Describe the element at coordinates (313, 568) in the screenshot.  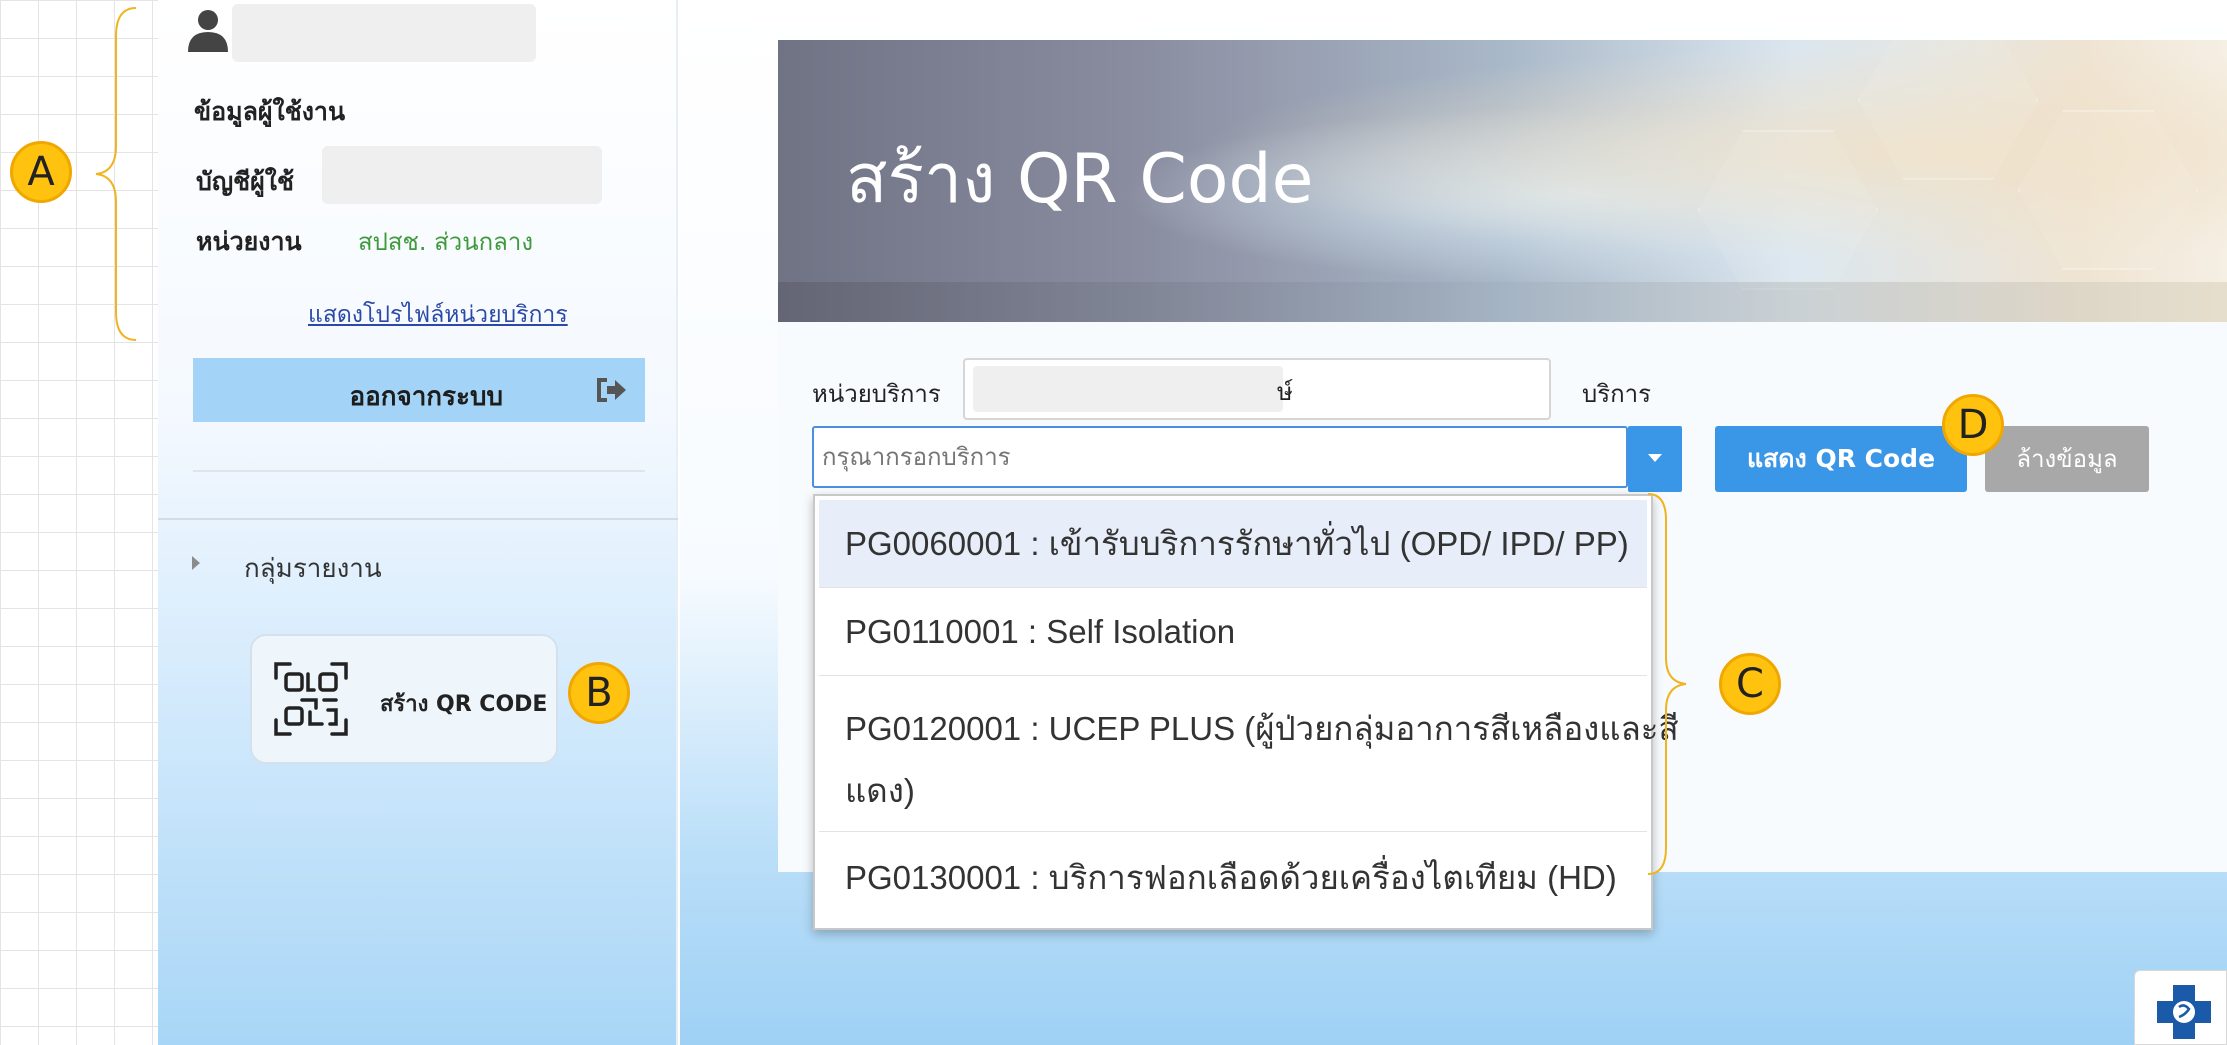
I see `report-group-menu: กลุ่มรายงาน` at that location.